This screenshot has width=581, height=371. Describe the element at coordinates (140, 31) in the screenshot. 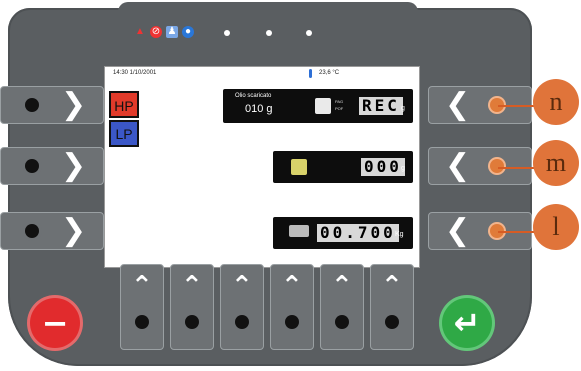

I see `warning-triangle-icon: ▲` at that location.